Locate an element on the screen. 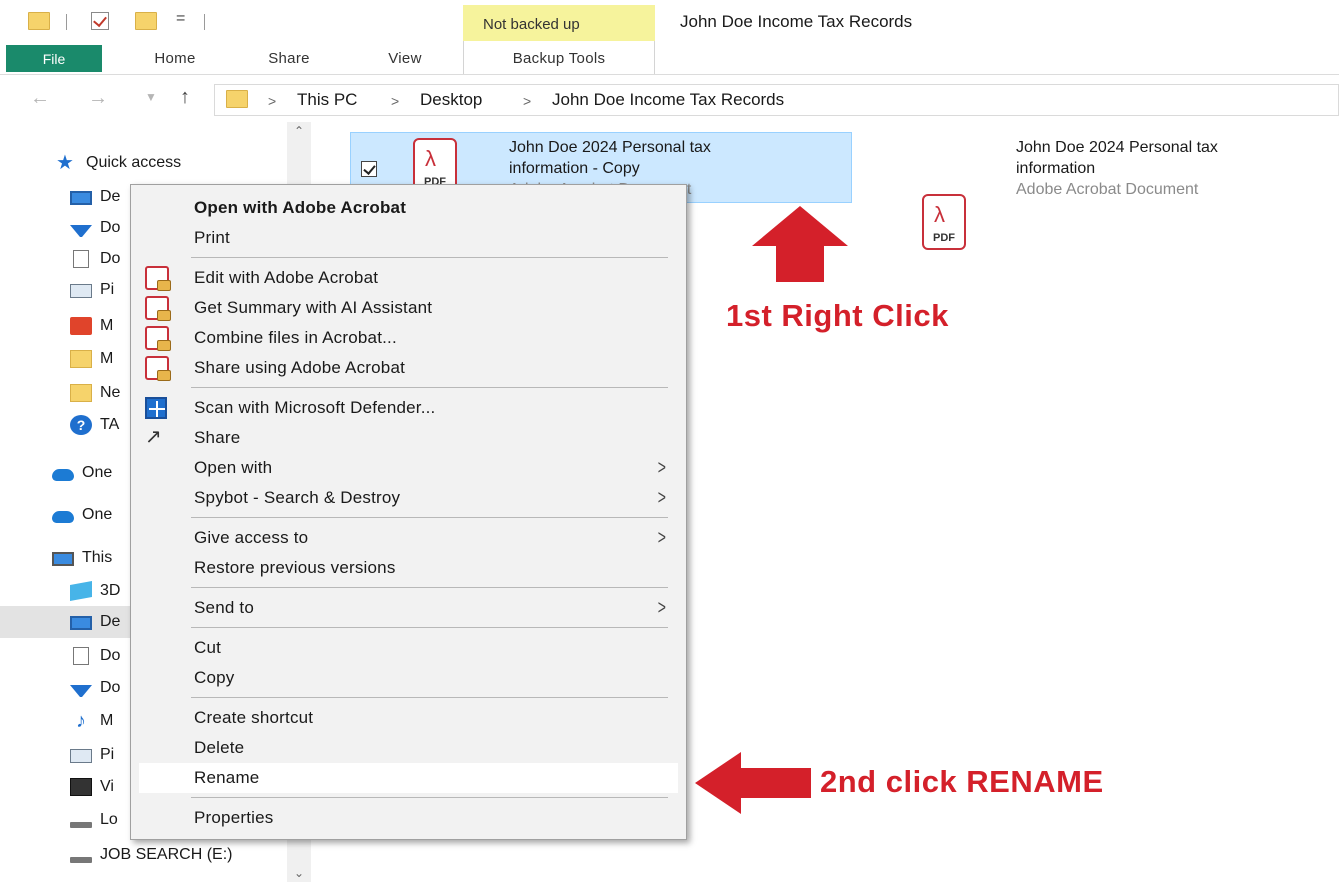 The image size is (1339, 888). annotation-second-click-rename: 2nd click RENAME is located at coordinates (962, 781).